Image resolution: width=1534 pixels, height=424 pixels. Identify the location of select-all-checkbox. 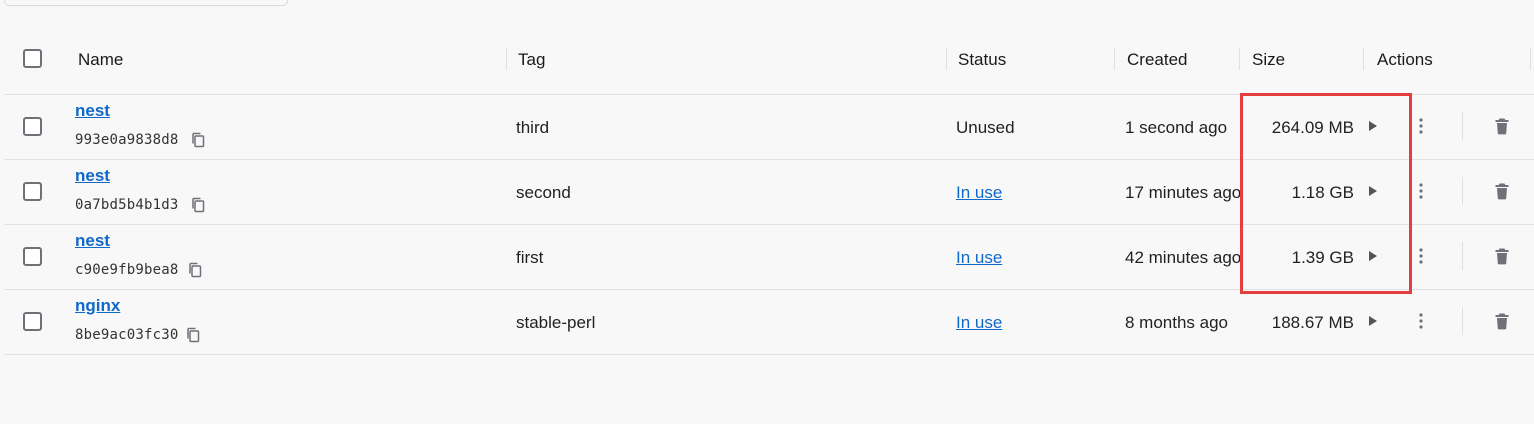
(32, 58).